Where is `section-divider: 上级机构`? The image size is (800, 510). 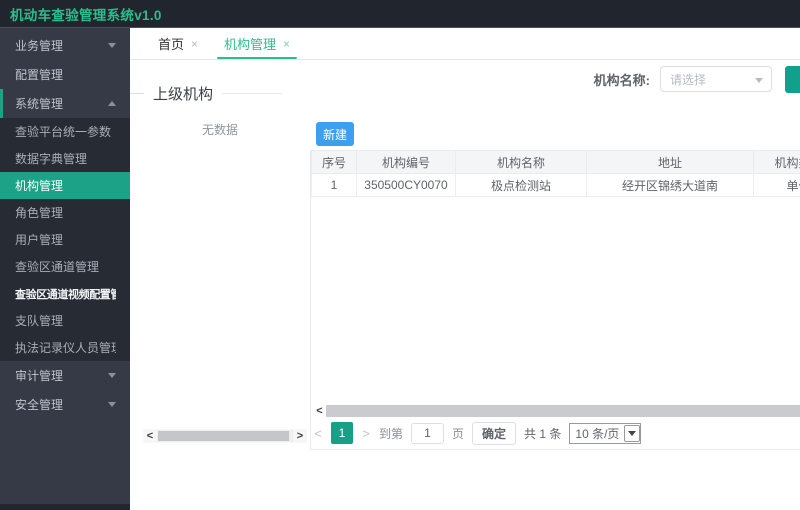 section-divider: 上级机构 is located at coordinates (220, 93).